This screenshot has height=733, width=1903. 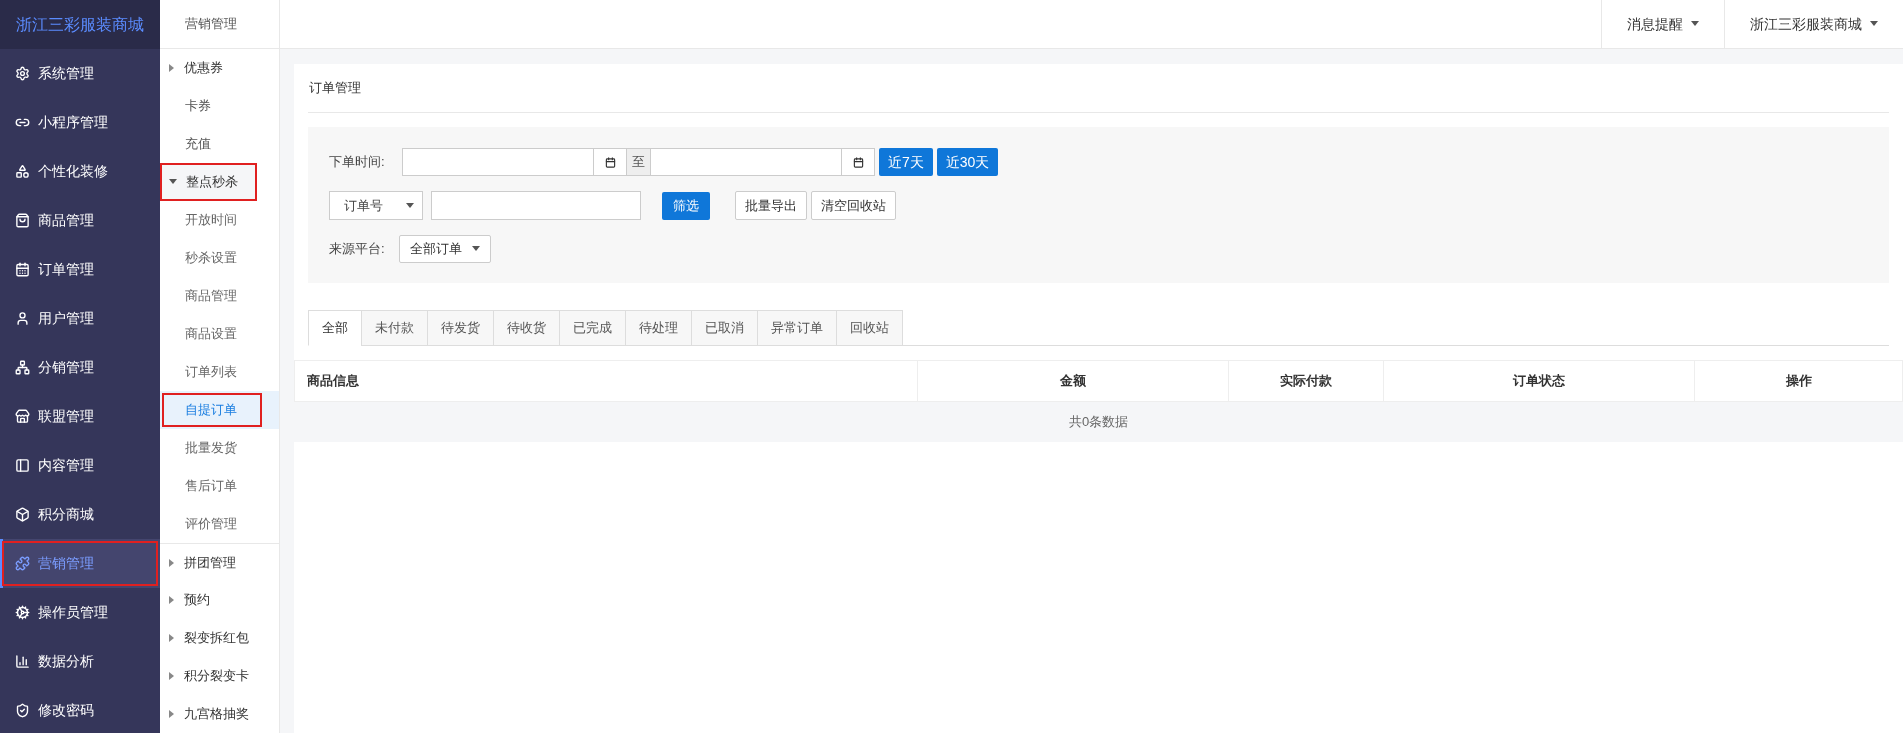 I want to click on highlight-frame: 自提订单, so click(x=212, y=410).